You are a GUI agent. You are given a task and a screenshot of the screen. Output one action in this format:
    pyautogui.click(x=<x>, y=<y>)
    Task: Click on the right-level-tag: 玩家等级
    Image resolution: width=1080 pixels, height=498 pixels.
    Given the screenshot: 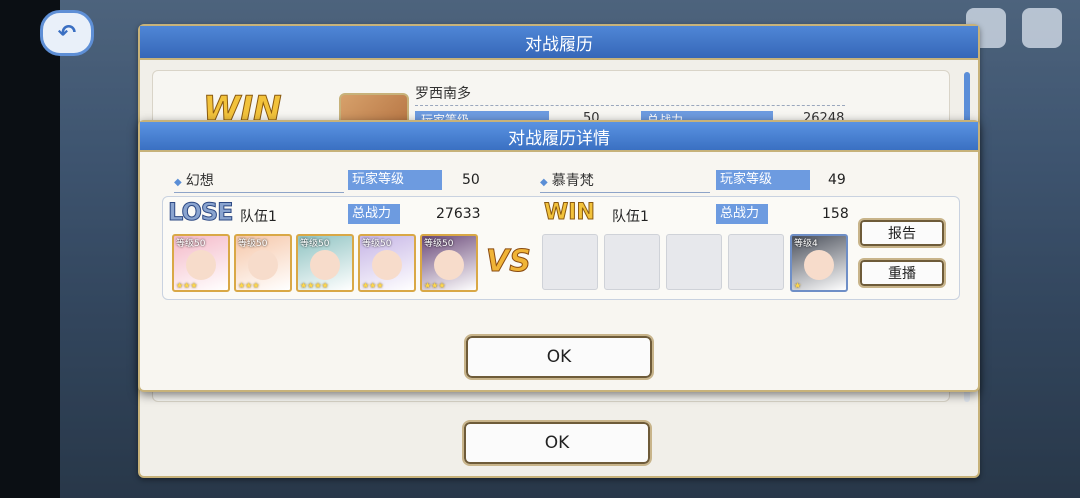 What is the action you would take?
    pyautogui.click(x=763, y=180)
    